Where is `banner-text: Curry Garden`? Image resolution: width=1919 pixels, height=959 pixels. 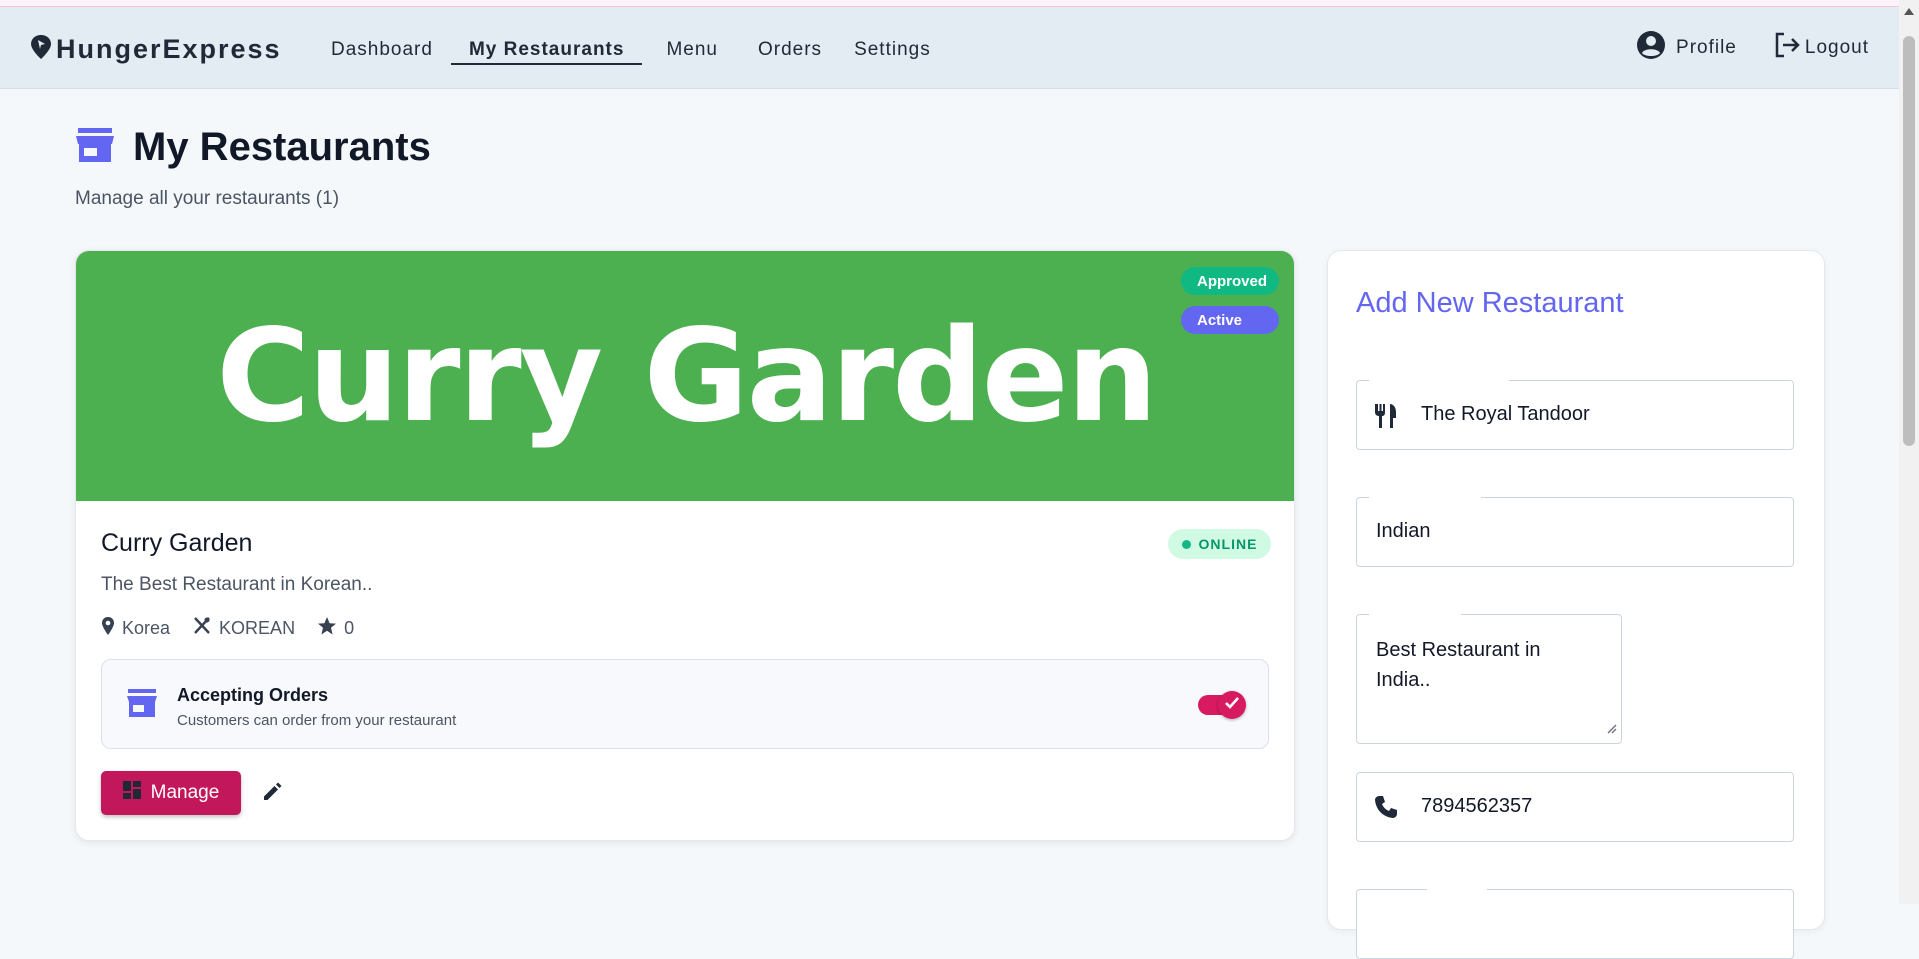
banner-text: Curry Garden is located at coordinates (686, 376).